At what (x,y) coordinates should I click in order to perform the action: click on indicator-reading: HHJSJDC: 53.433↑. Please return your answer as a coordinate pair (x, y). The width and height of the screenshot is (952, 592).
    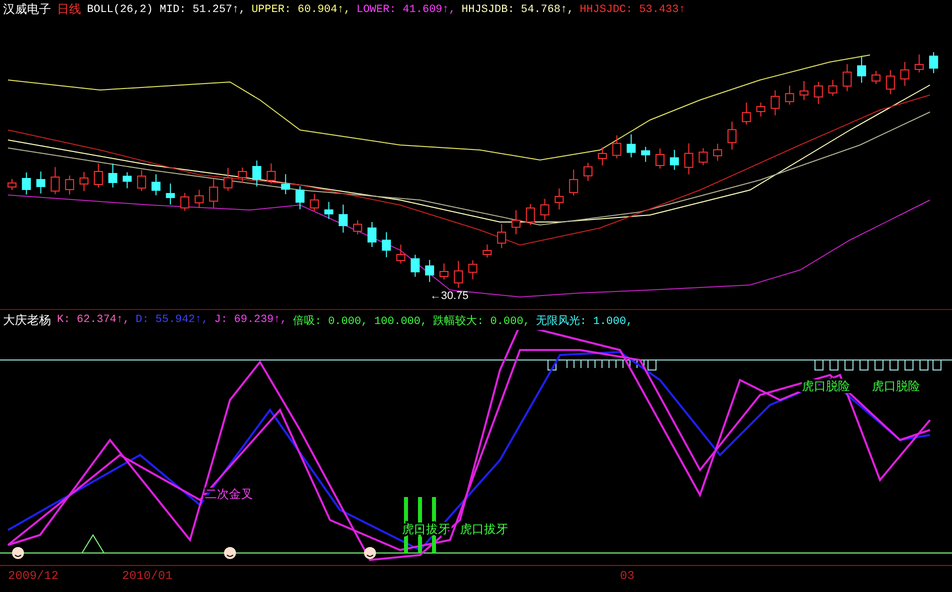
    Looking at the image, I should click on (633, 10).